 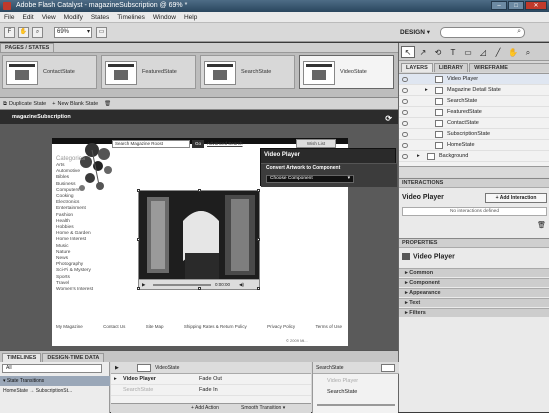 I want to click on footer-link: Shipping Rates & Return Policy, so click(x=215, y=326).